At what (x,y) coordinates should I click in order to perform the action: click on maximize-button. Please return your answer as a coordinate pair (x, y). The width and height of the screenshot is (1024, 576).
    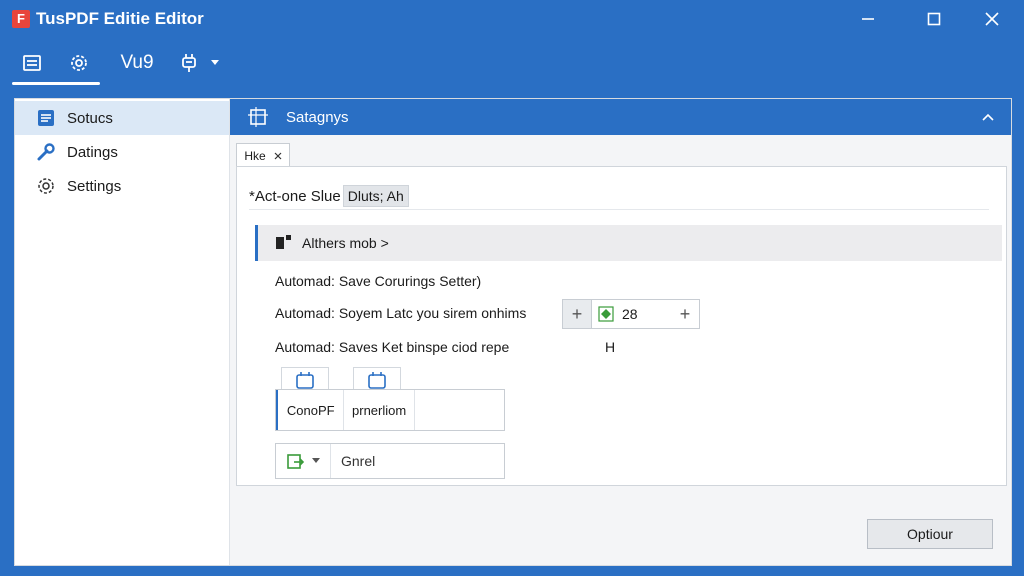
    Looking at the image, I should click on (934, 19).